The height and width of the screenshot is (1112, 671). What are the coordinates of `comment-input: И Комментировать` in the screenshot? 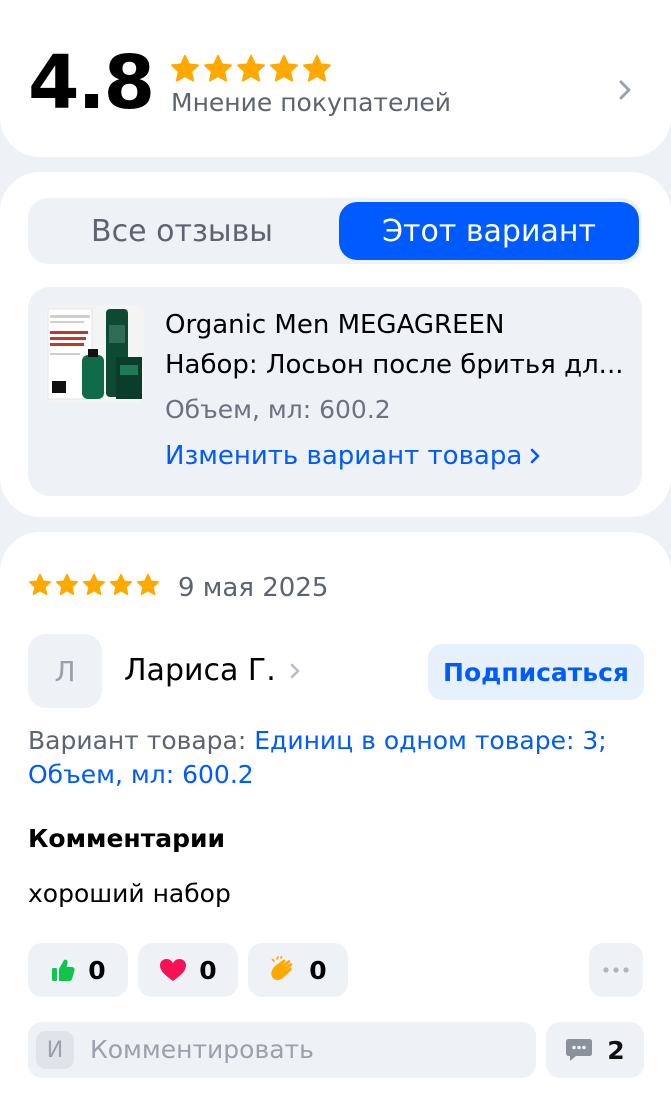 It's located at (282, 1050).